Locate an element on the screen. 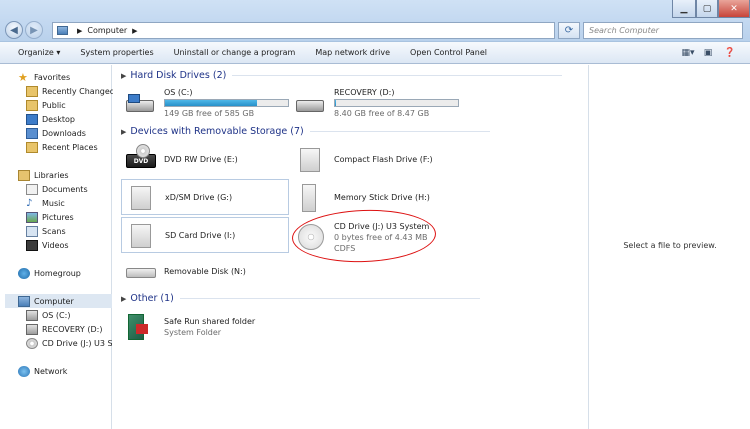 The image size is (750, 429). minimize-button: ▁ is located at coordinates (684, 9).